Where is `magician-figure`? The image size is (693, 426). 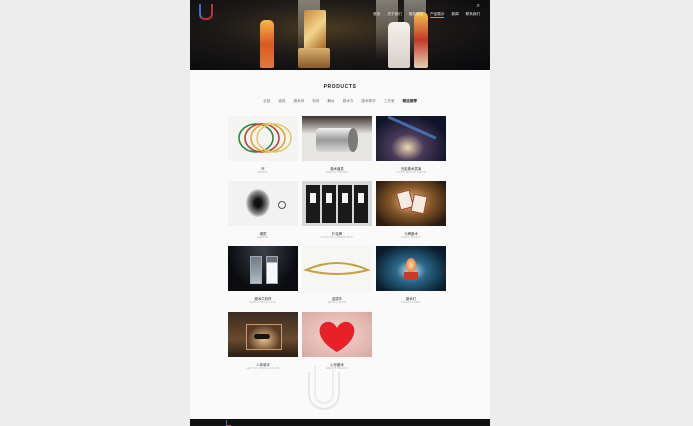 magician-figure is located at coordinates (399, 45).